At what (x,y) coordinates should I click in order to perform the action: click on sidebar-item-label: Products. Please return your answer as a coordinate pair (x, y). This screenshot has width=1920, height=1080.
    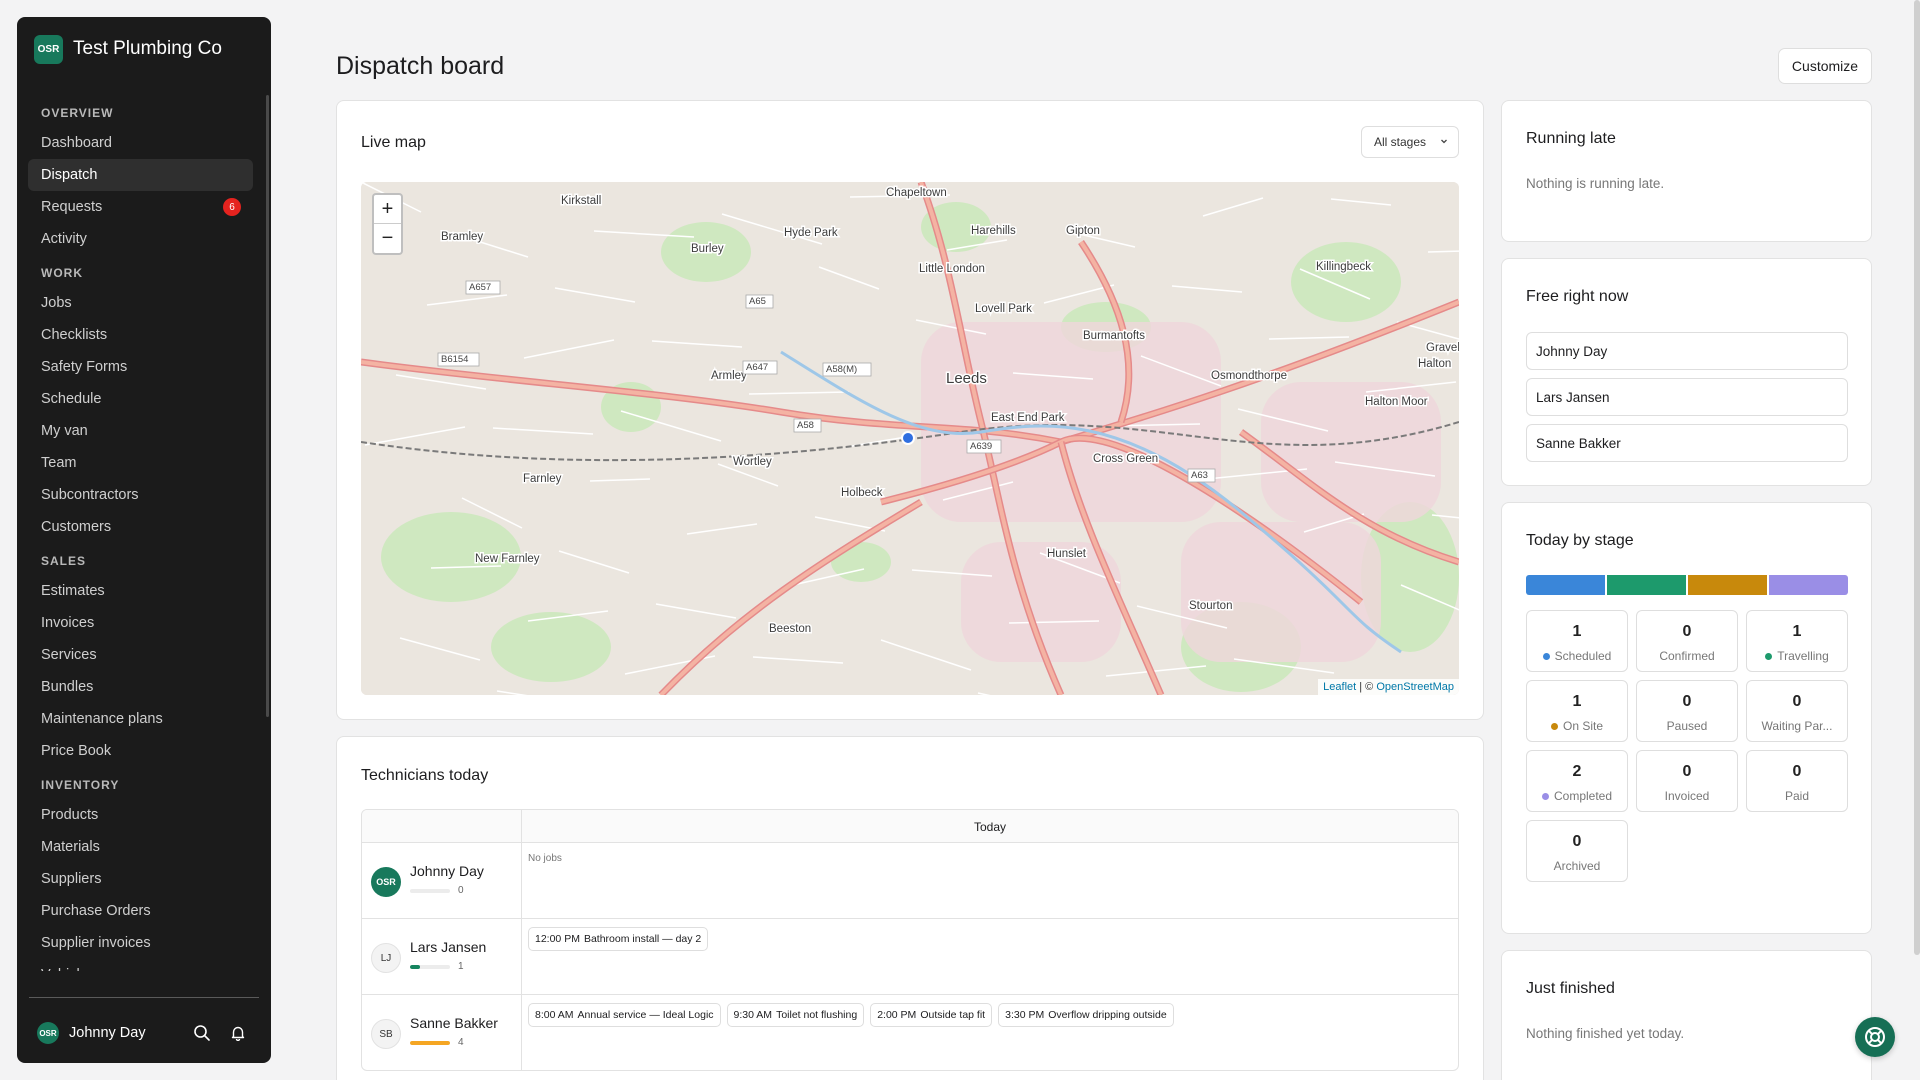
    Looking at the image, I should click on (70, 815).